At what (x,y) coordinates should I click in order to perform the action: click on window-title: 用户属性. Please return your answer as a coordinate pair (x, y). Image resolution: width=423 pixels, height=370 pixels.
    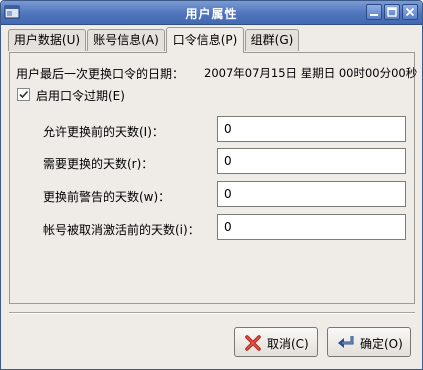
    Looking at the image, I should click on (211, 14).